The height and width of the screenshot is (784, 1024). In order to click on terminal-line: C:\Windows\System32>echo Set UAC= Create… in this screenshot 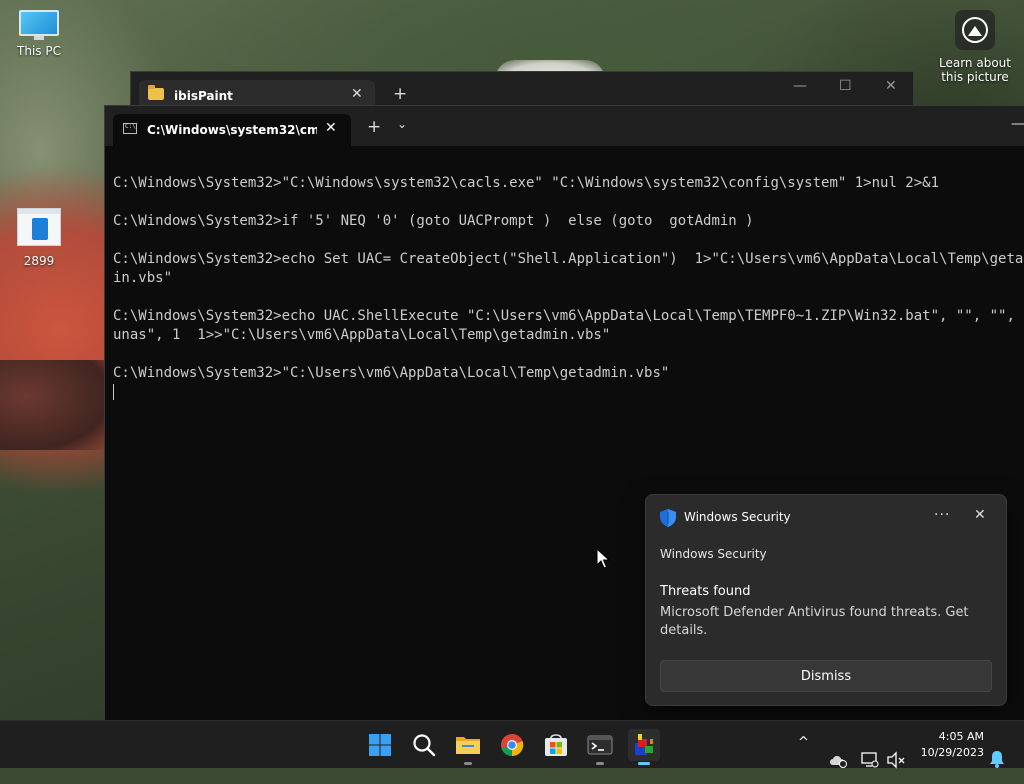, I will do `click(568, 259)`.